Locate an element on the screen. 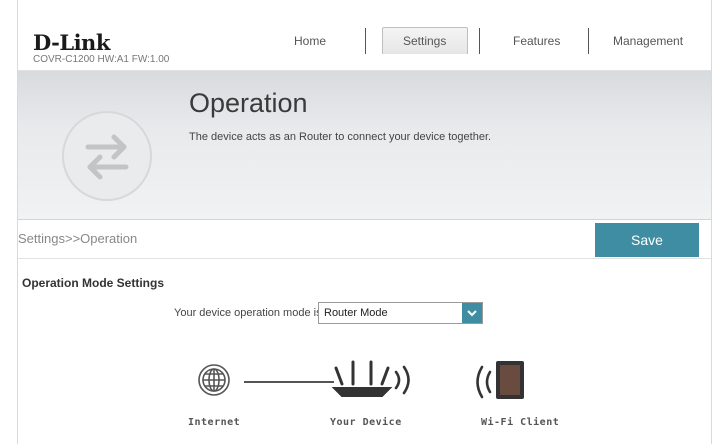 Image resolution: width=719 pixels, height=444 pixels. internet-label: Internet is located at coordinates (214, 422).